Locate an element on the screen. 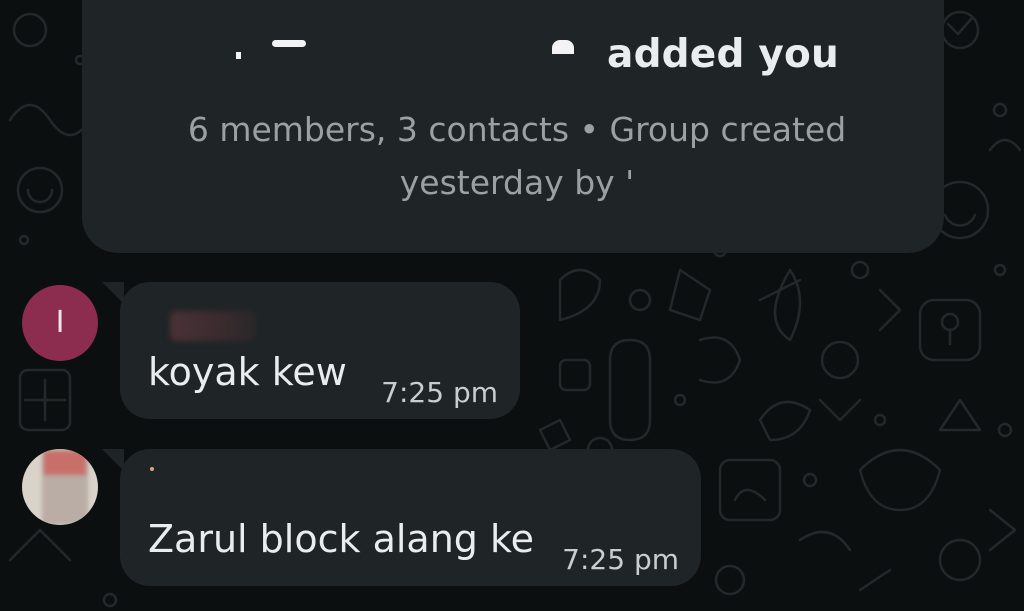 This screenshot has height=611, width=1024. avatar-initial: I is located at coordinates (60, 322).